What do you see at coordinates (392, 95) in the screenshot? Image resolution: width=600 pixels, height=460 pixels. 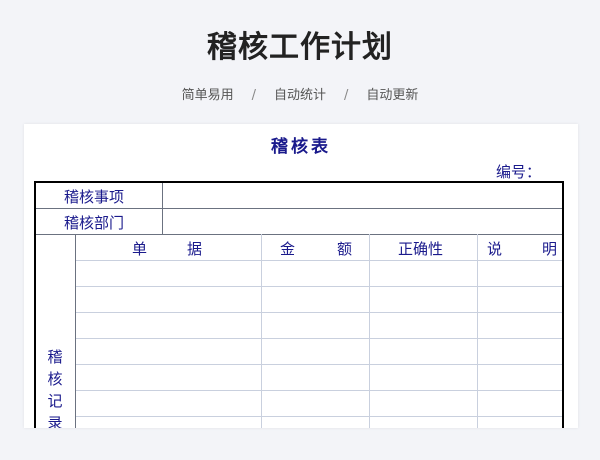 I see `feature-auto-update: 自动更新` at bounding box center [392, 95].